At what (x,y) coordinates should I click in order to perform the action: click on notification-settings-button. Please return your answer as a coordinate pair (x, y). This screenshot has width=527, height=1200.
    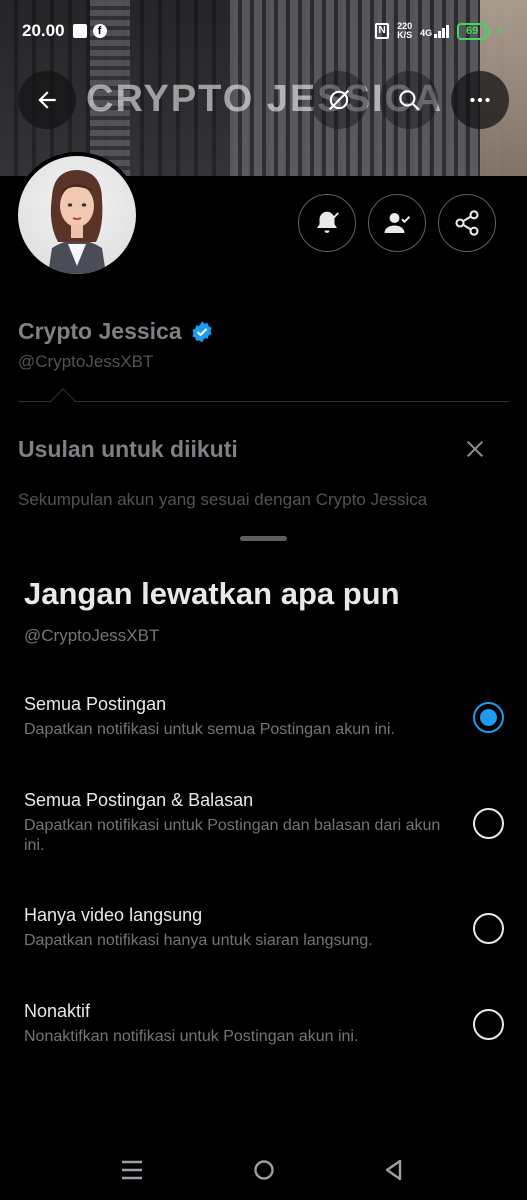
    Looking at the image, I should click on (327, 223).